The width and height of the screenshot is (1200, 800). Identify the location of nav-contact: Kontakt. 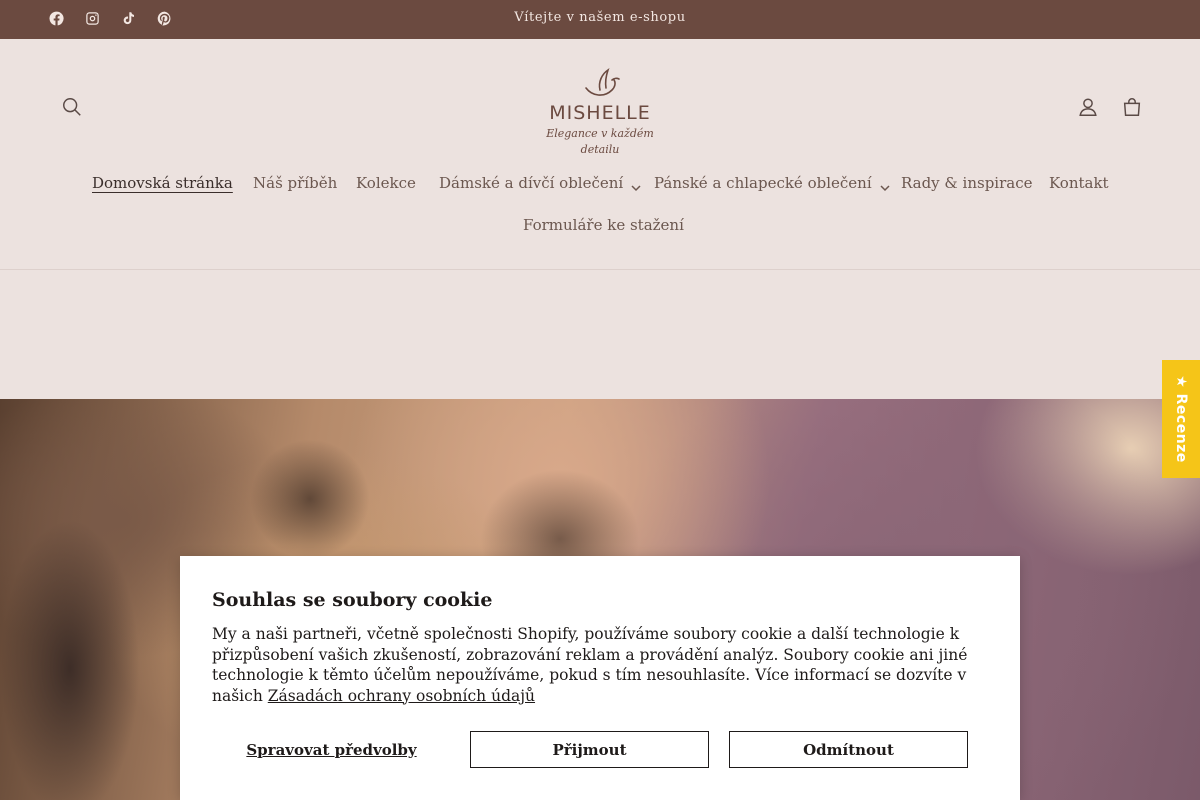
(1079, 183).